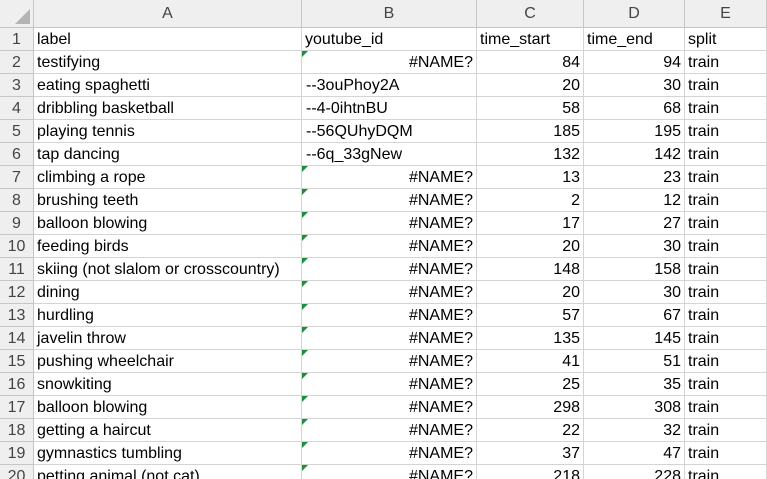 The width and height of the screenshot is (767, 479). Describe the element at coordinates (530, 131) in the screenshot. I see `cell-time-start: 185` at that location.